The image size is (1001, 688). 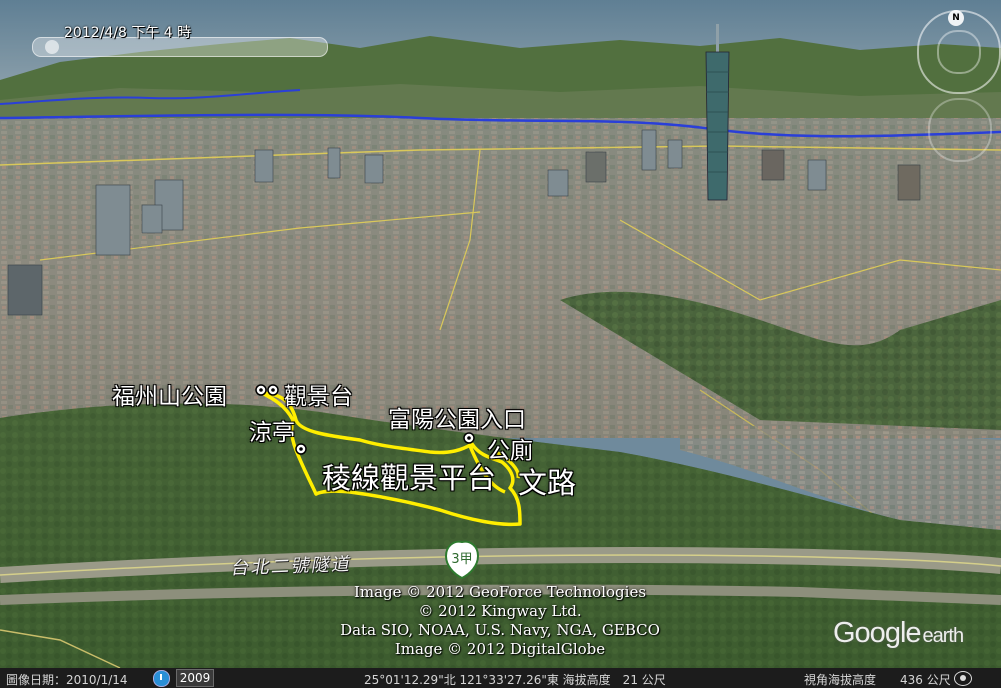 What do you see at coordinates (457, 417) in the screenshot?
I see `label-fuyang-entrance: 富陽公園入口` at bounding box center [457, 417].